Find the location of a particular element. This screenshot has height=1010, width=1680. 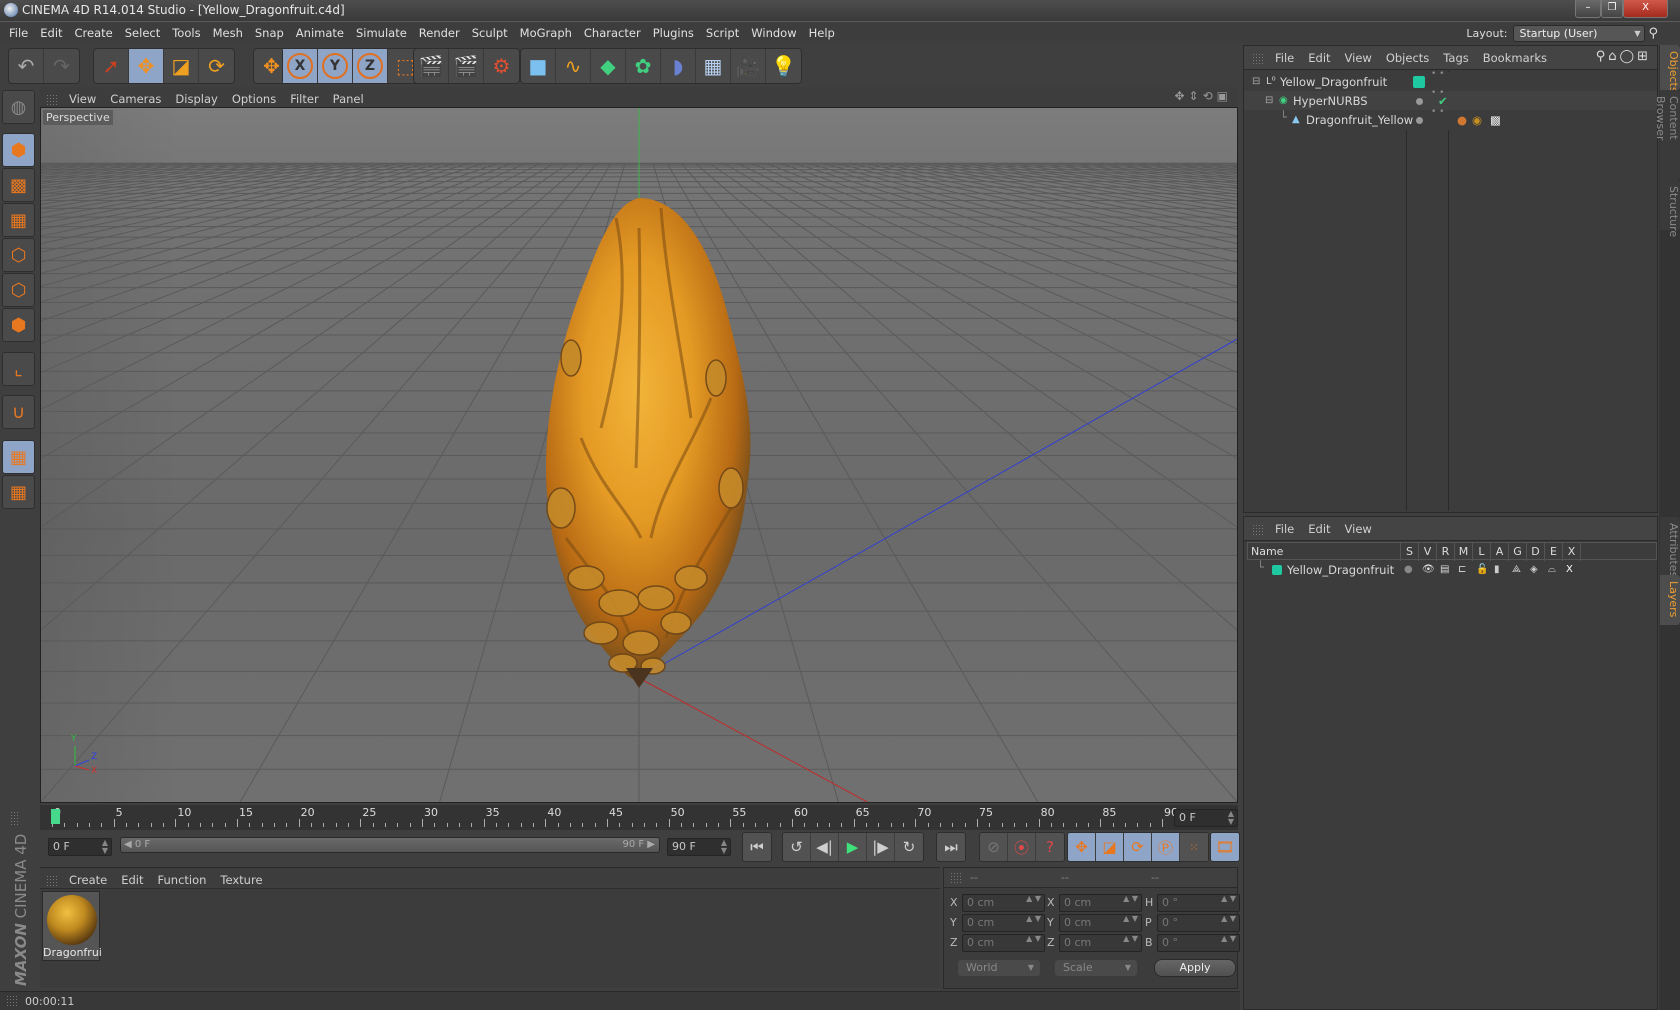

deformers-icon: ◈ is located at coordinates (1534, 570).